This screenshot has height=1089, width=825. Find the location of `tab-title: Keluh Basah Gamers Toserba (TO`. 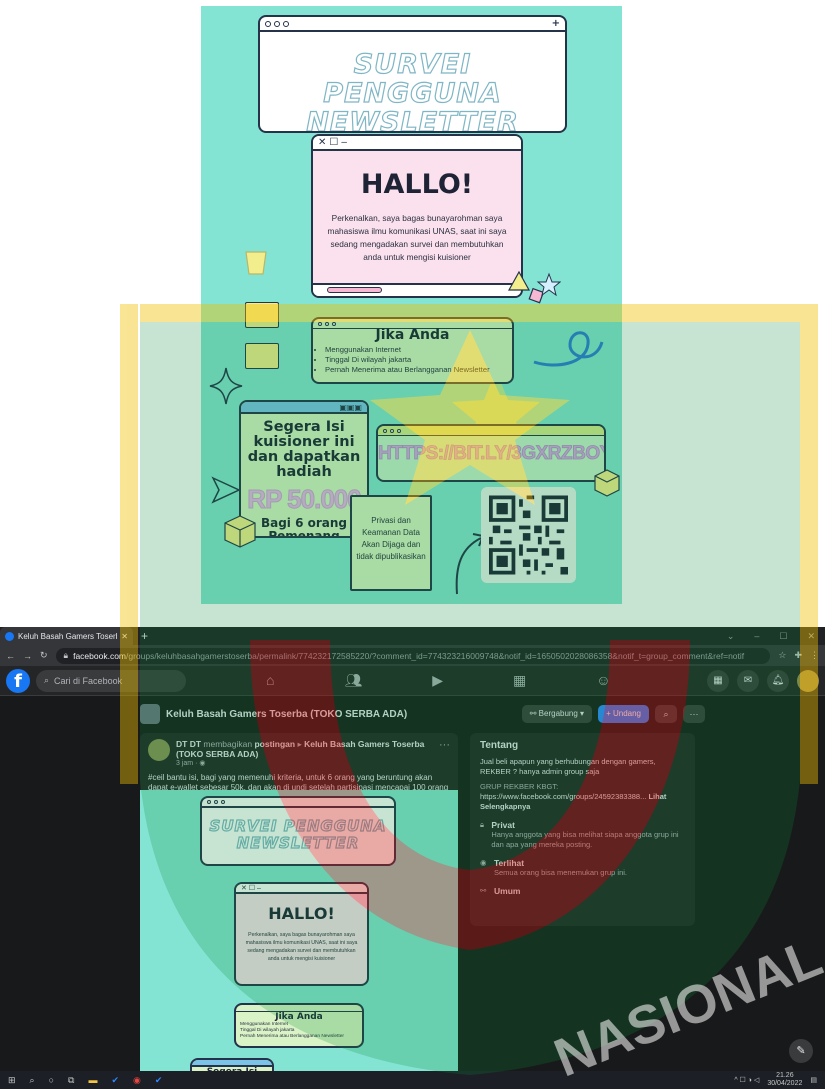

tab-title: Keluh Basah Gamers Toserba (TO is located at coordinates (67, 636).